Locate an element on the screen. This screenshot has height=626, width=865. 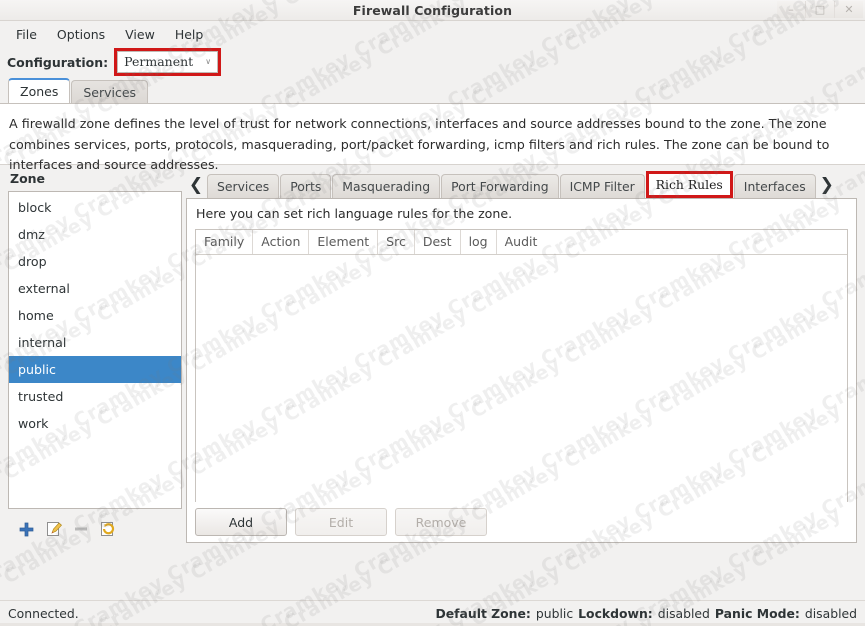
default-zone-label: Default Zone: is located at coordinates (483, 613).